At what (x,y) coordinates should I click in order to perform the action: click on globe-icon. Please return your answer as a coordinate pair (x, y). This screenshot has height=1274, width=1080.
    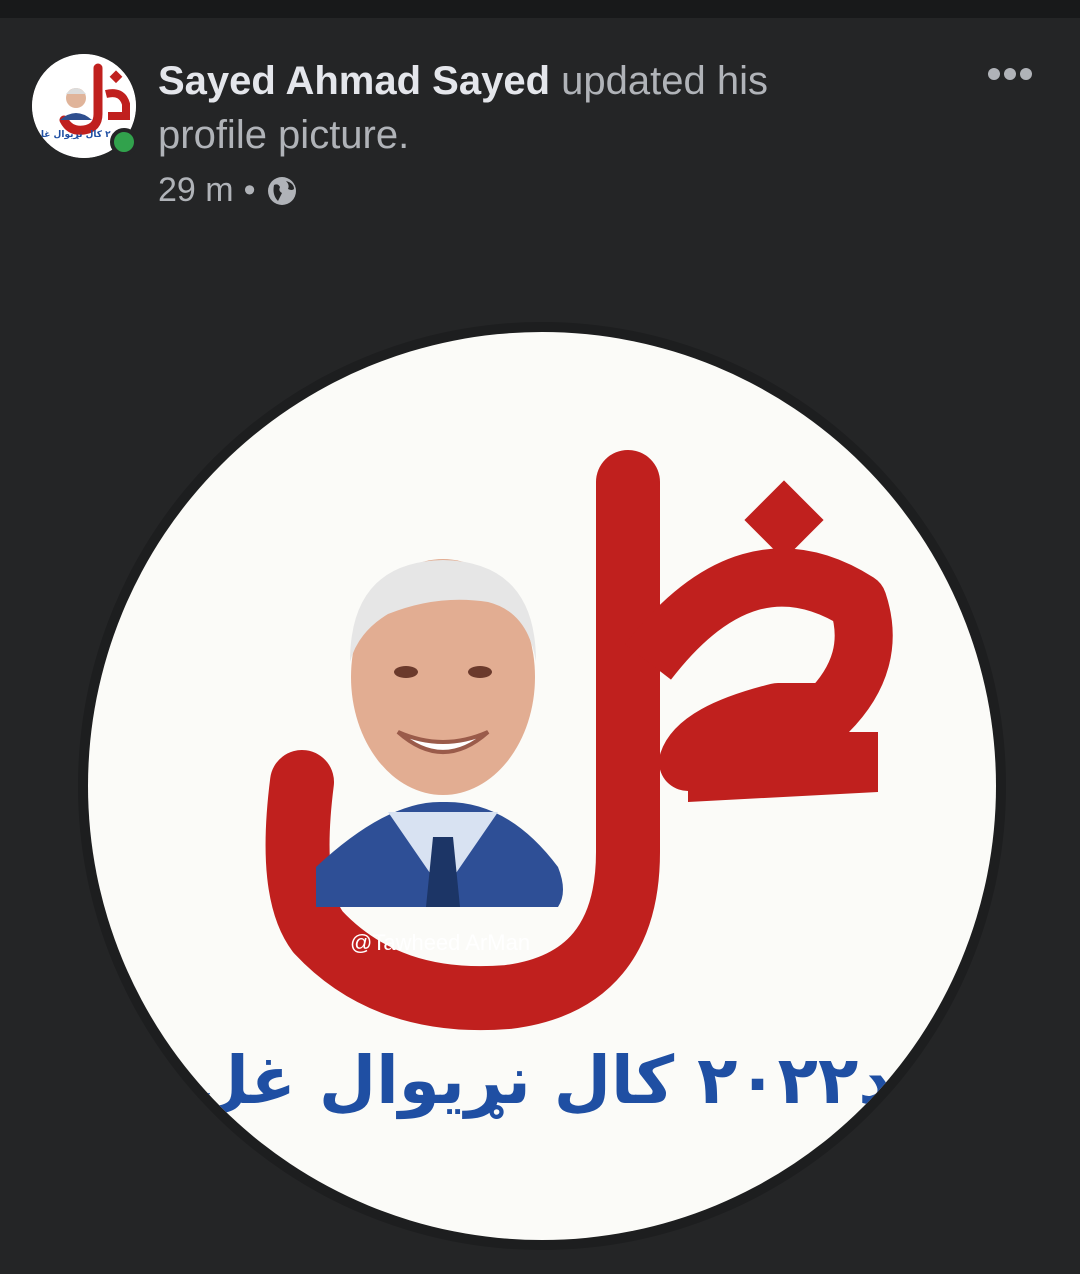
    Looking at the image, I should click on (282, 190).